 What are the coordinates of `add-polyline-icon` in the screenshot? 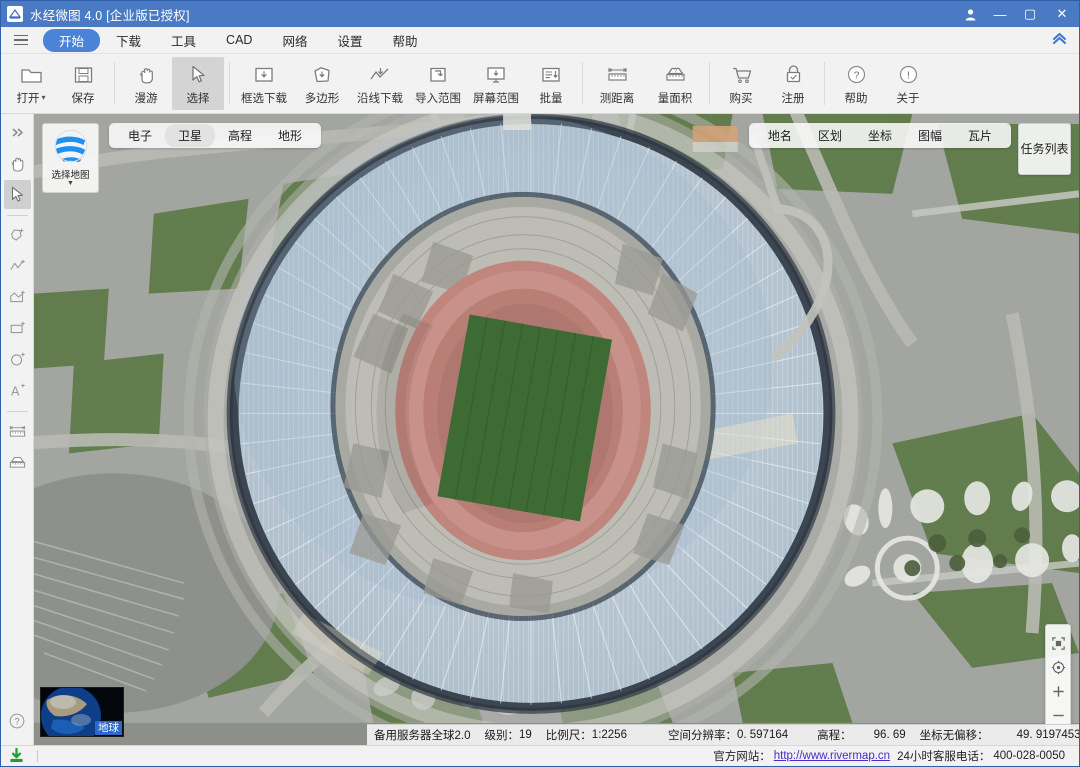 It's located at (17, 266).